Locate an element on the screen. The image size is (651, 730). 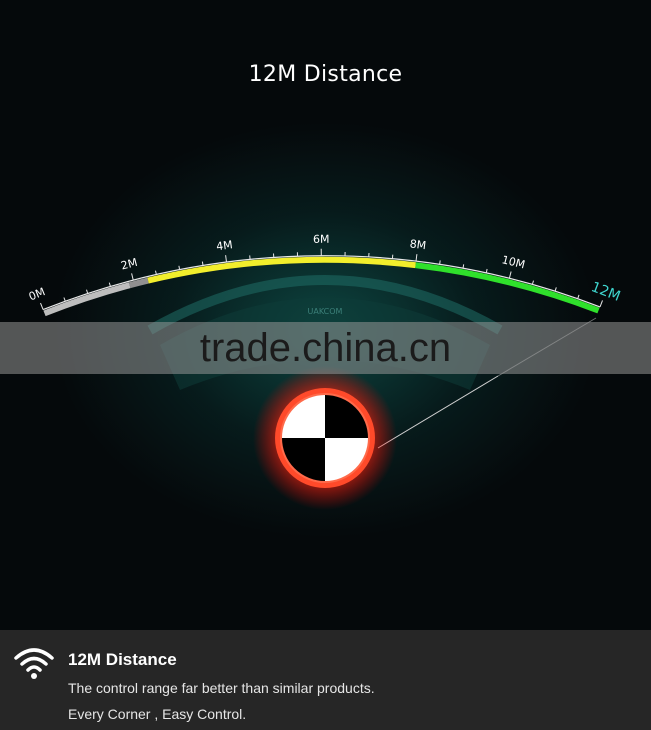
scale-label-12m: 12M is located at coordinates (606, 292).